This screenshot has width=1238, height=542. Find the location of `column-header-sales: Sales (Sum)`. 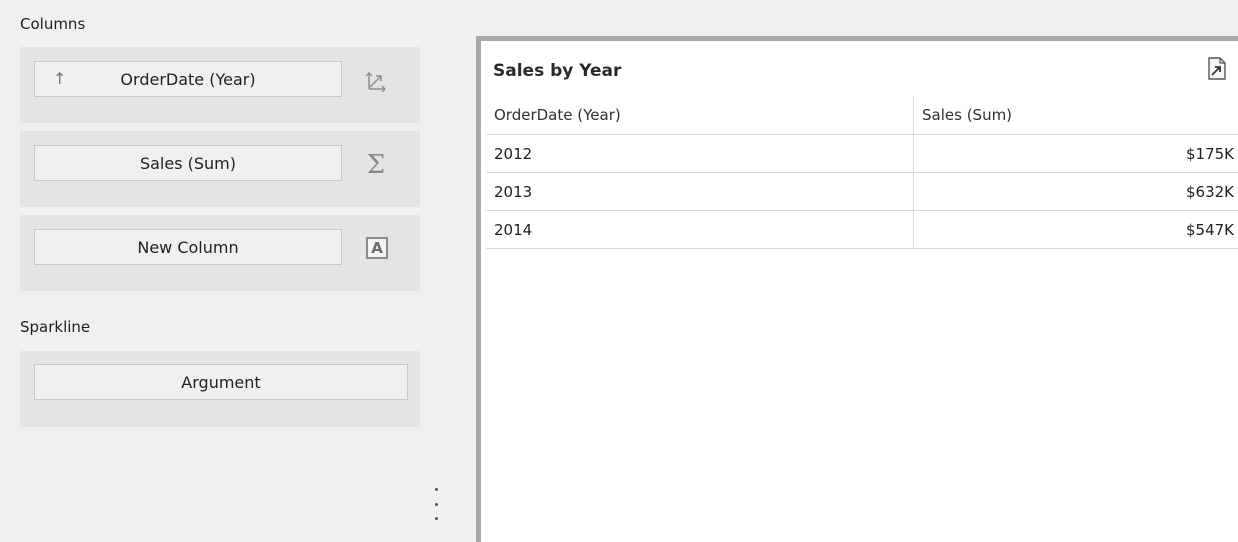

column-header-sales: Sales (Sum) is located at coordinates (1076, 115).